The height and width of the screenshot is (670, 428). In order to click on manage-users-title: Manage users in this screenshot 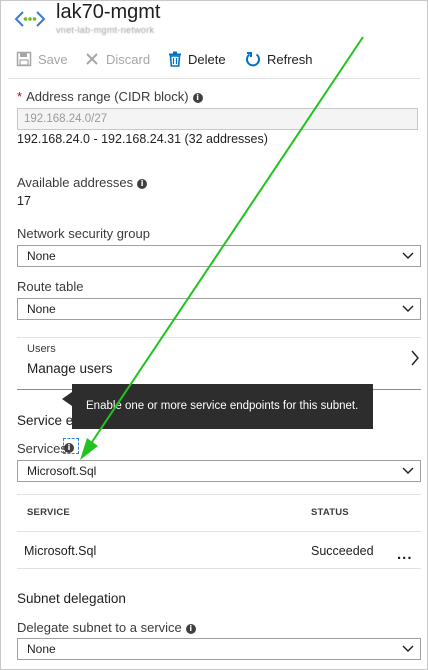, I will do `click(70, 368)`.